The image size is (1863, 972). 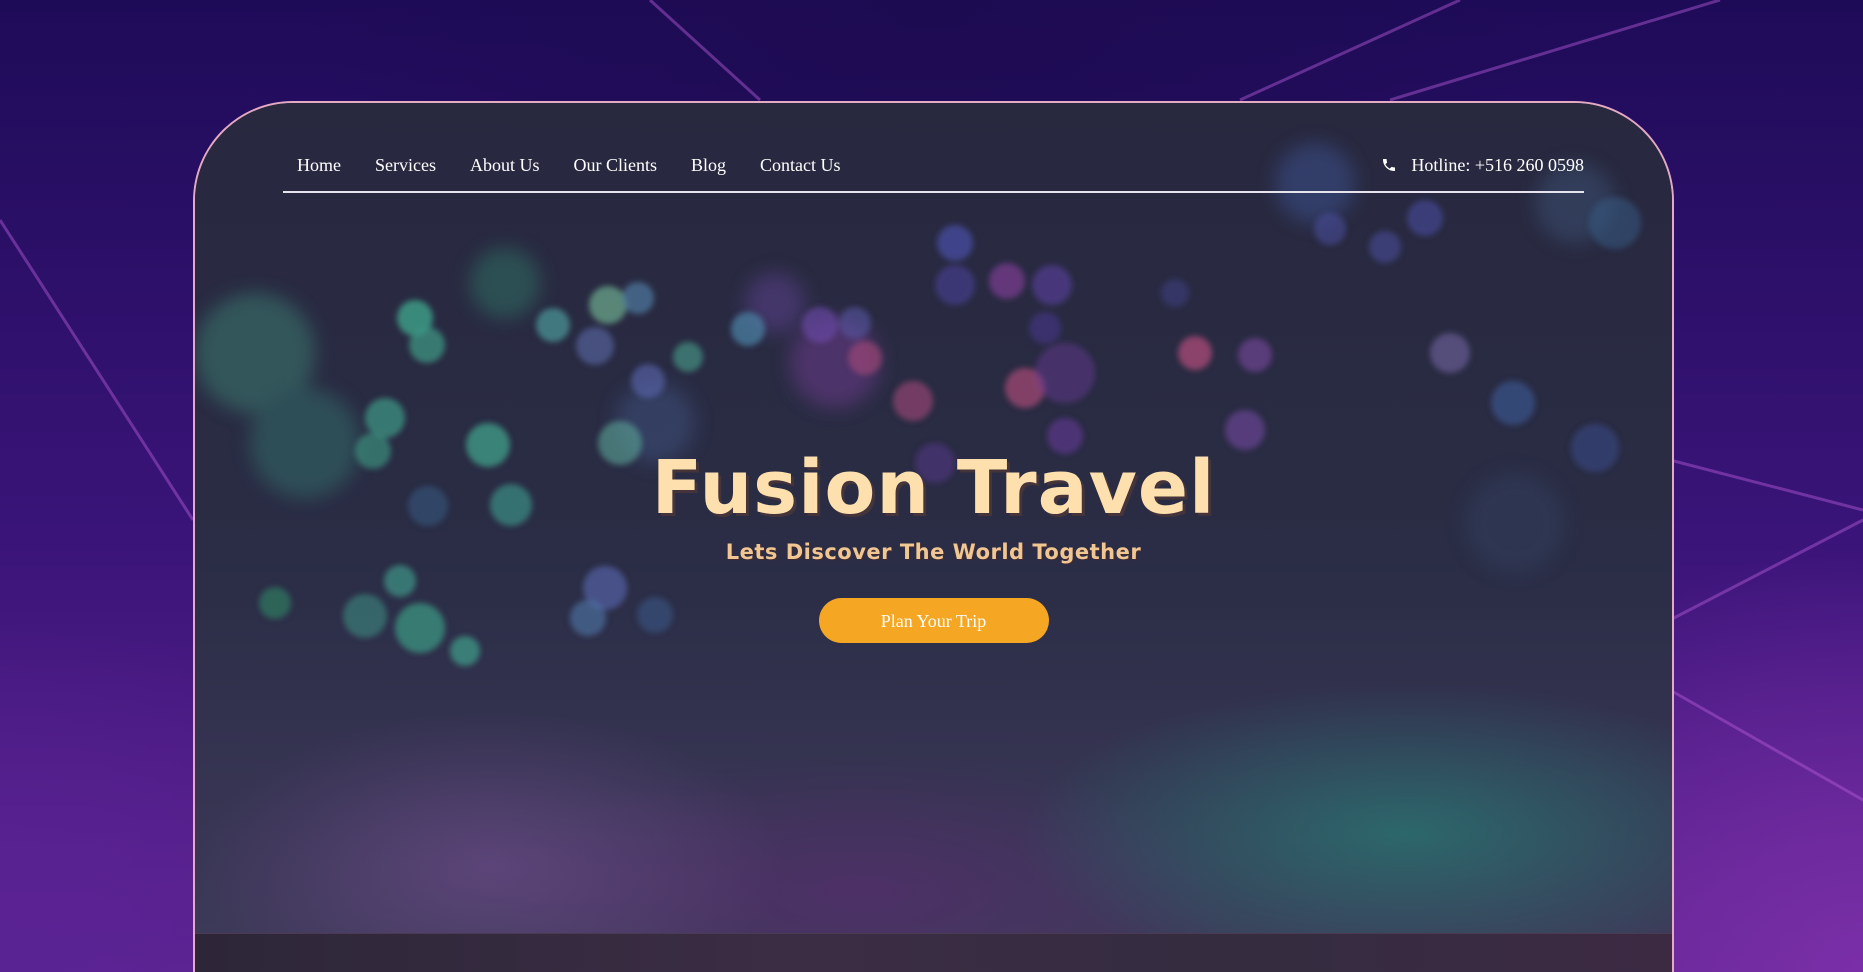 What do you see at coordinates (933, 488) in the screenshot?
I see `hero-title: Fusion Travel` at bounding box center [933, 488].